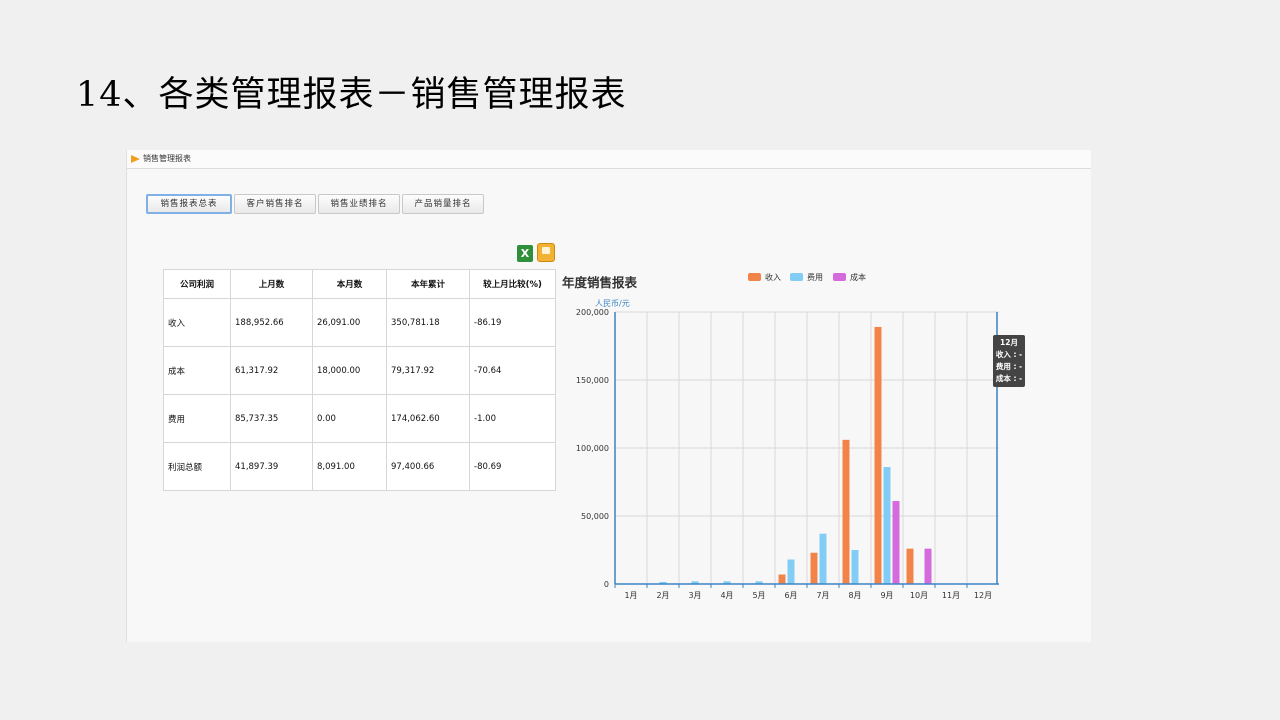  I want to click on table-cell: 85,737.35, so click(271, 418).